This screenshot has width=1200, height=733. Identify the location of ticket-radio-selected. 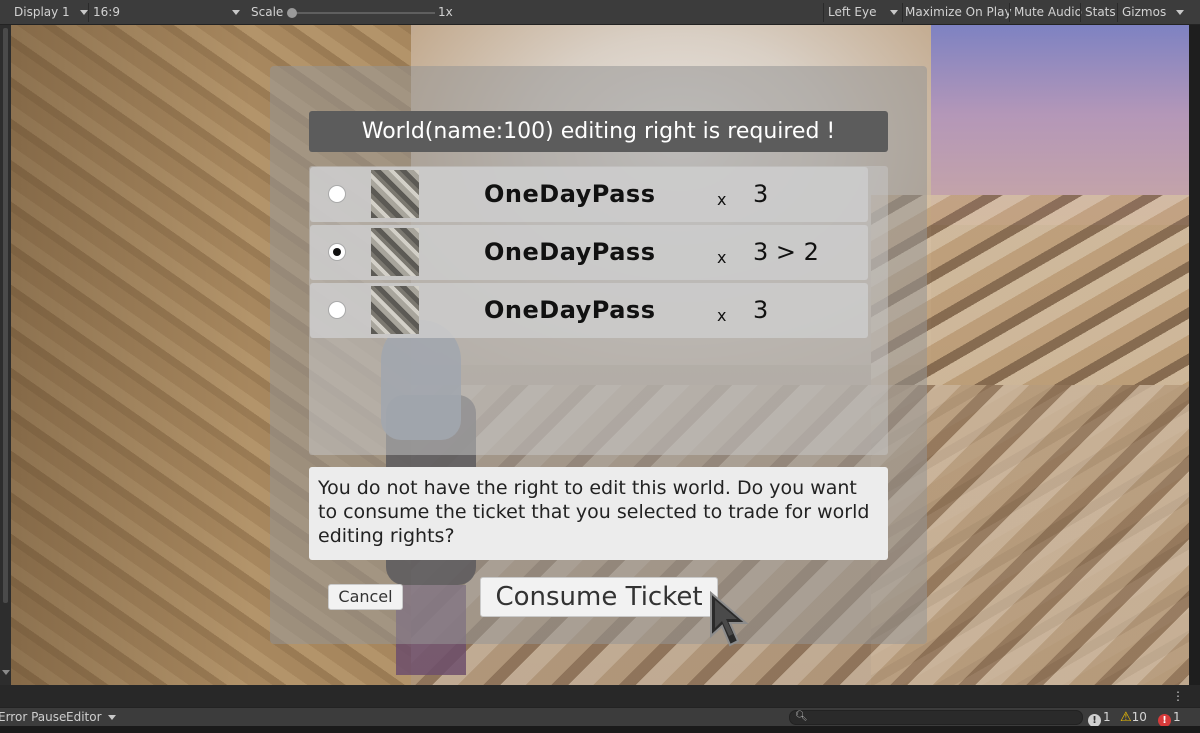
(337, 252).